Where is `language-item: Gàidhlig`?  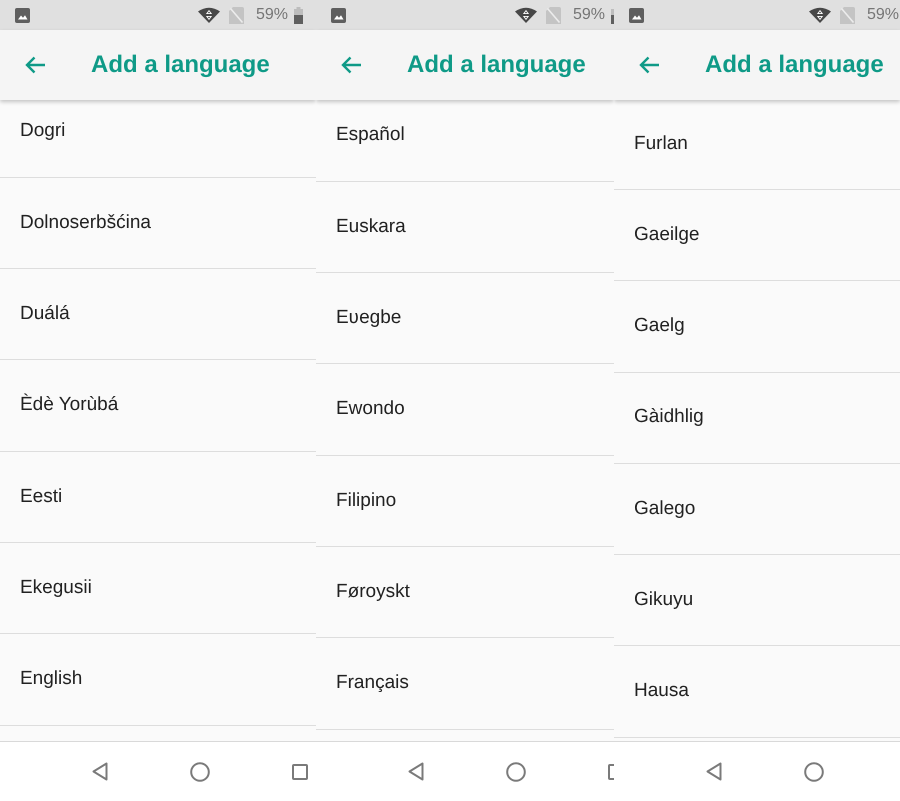
language-item: Gàidhlig is located at coordinates (757, 418).